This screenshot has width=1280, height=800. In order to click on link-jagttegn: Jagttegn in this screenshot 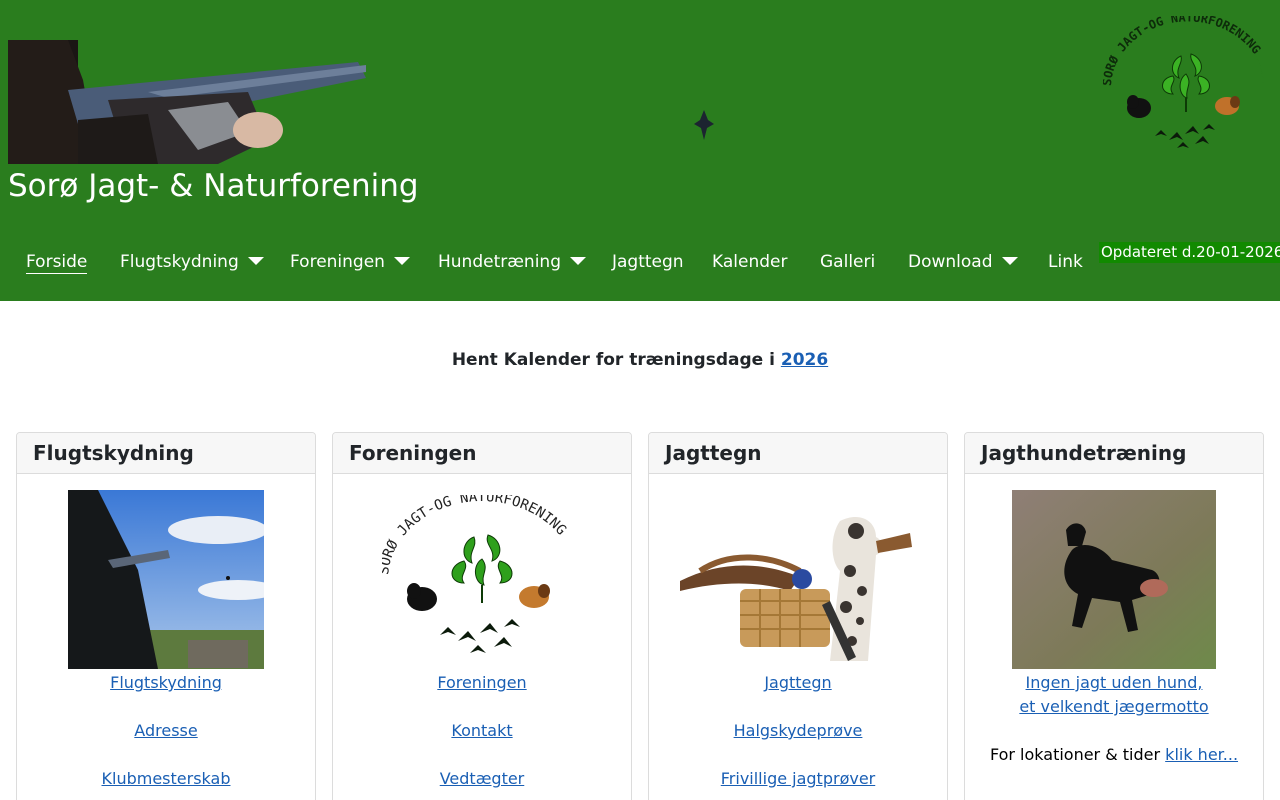, I will do `click(797, 683)`.